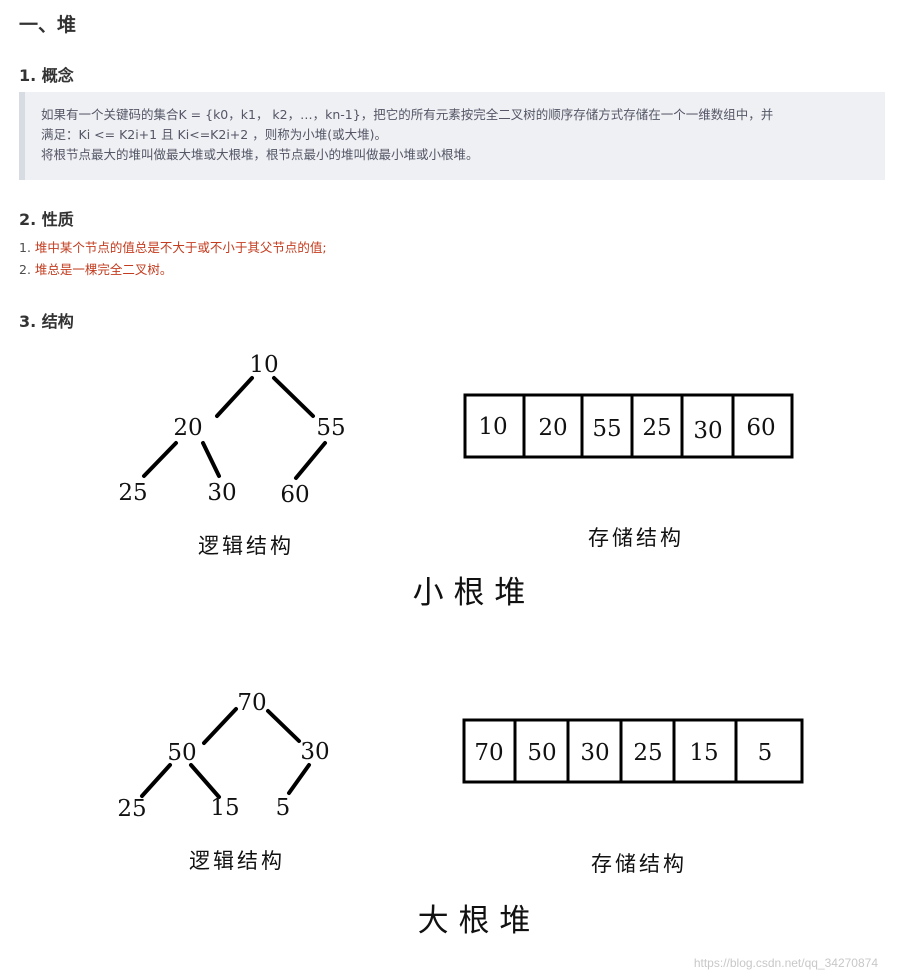 This screenshot has height=978, width=898. I want to click on array-cell: 60, so click(760, 428).